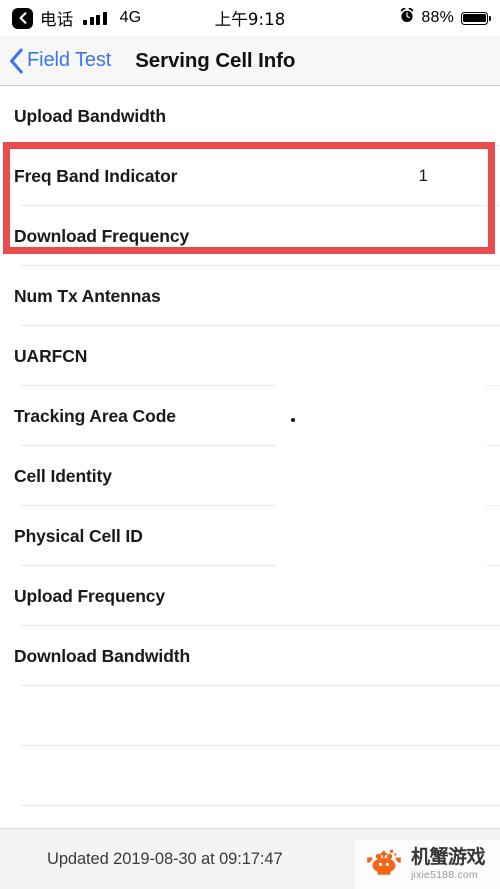 The image size is (500, 889). I want to click on status-bar-right: 88%, so click(445, 17).